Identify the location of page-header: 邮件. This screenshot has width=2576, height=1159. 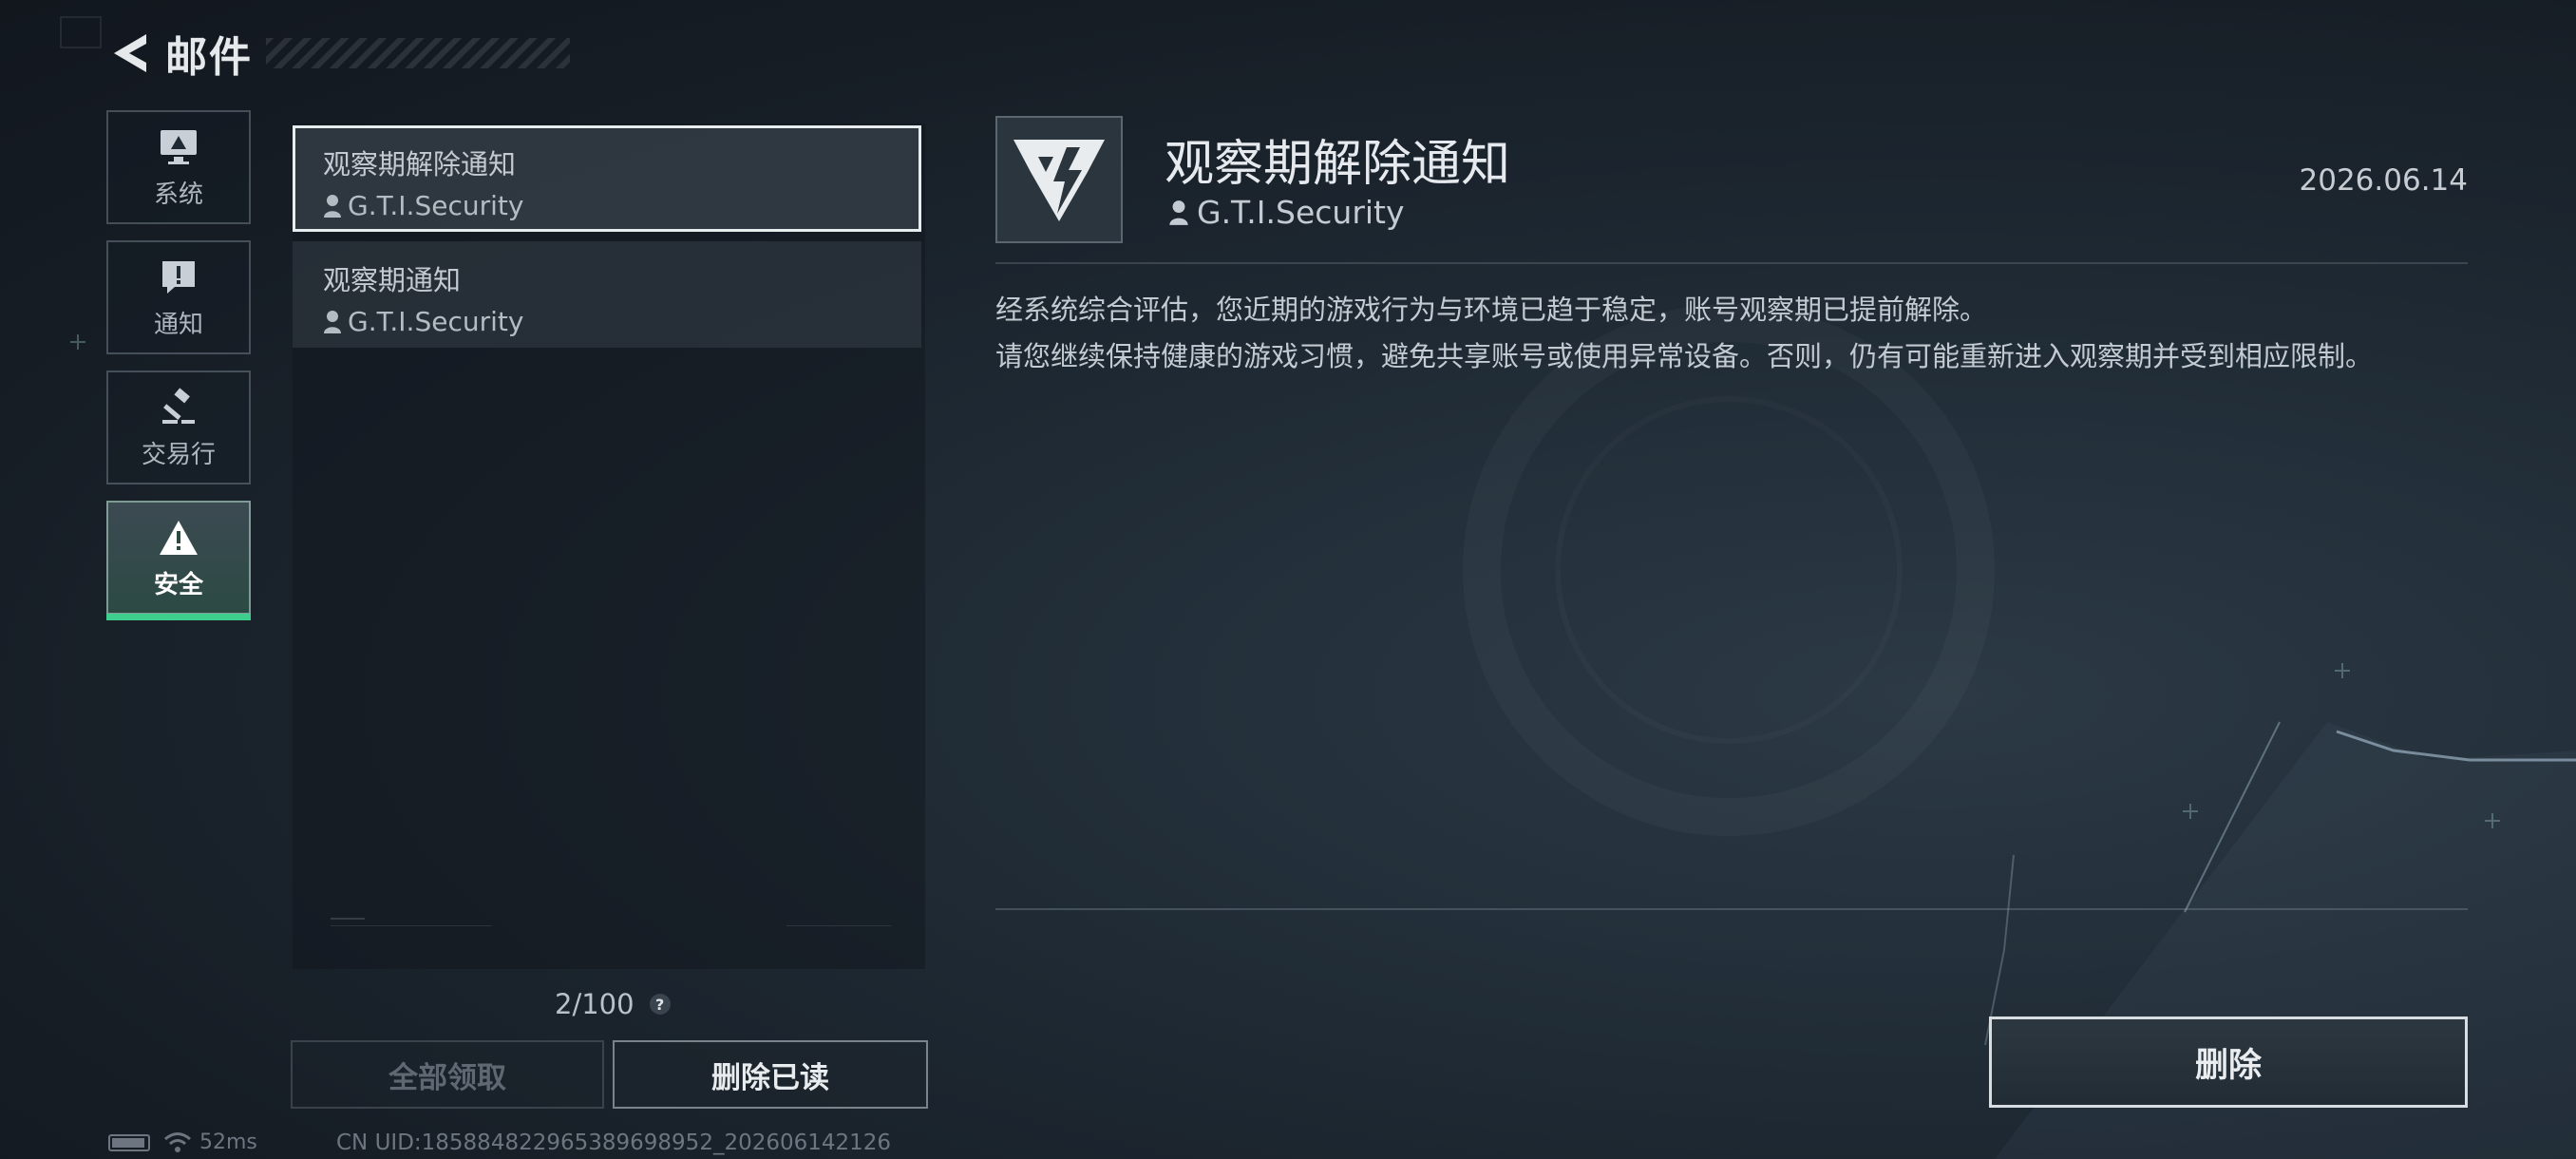
(178, 53).